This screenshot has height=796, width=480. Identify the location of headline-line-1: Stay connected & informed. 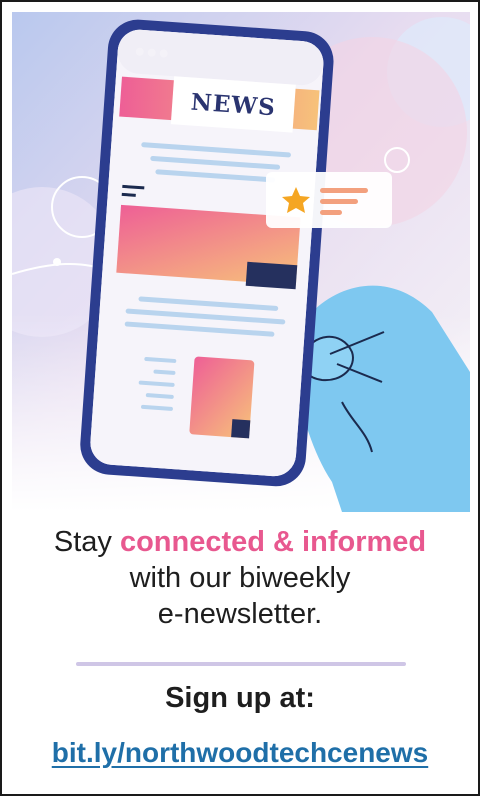
(240, 542).